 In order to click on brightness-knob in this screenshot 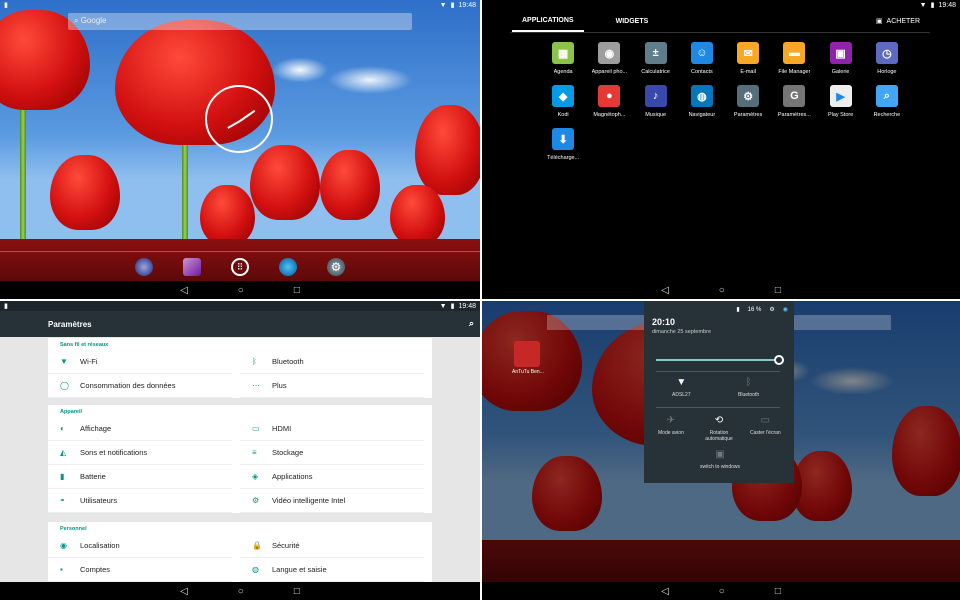, I will do `click(779, 360)`.